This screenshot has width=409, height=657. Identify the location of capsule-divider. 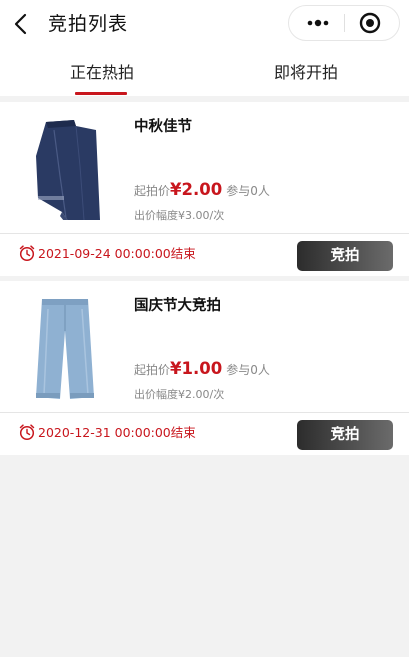
(344, 23).